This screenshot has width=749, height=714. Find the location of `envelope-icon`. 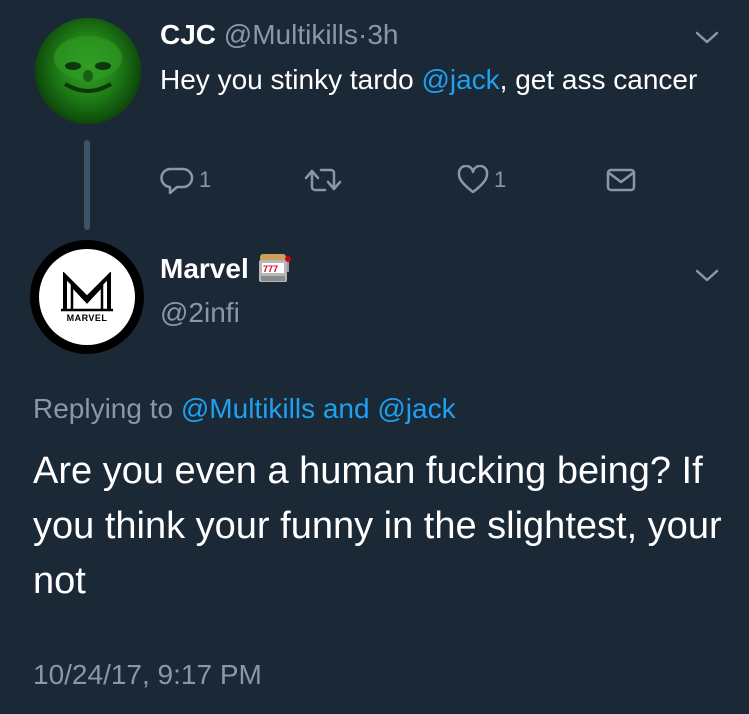

envelope-icon is located at coordinates (621, 180).